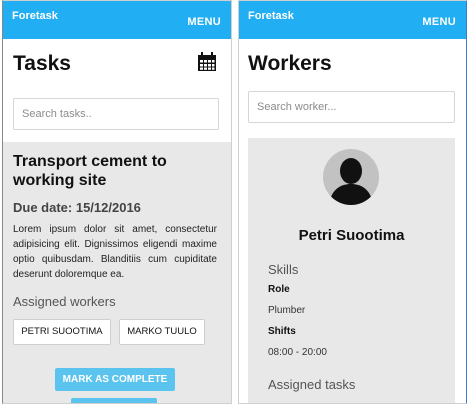  What do you see at coordinates (77, 207) in the screenshot?
I see `task-due-date: Due date: 15/12/2016` at bounding box center [77, 207].